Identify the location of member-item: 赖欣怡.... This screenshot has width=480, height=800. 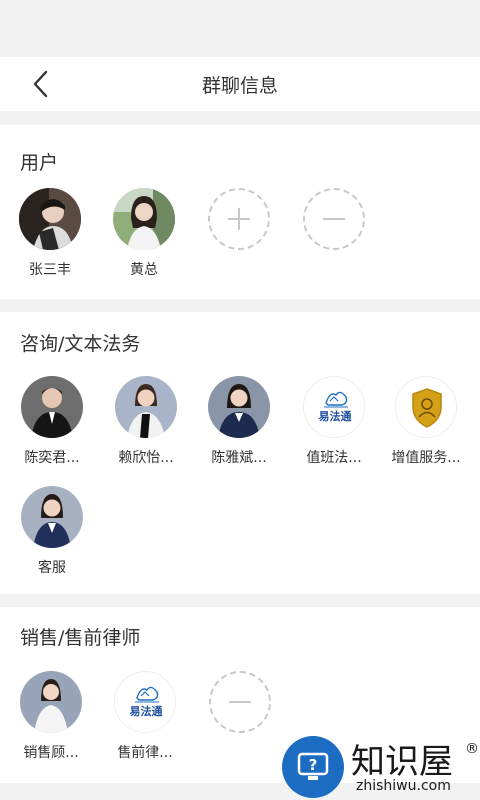
(146, 421).